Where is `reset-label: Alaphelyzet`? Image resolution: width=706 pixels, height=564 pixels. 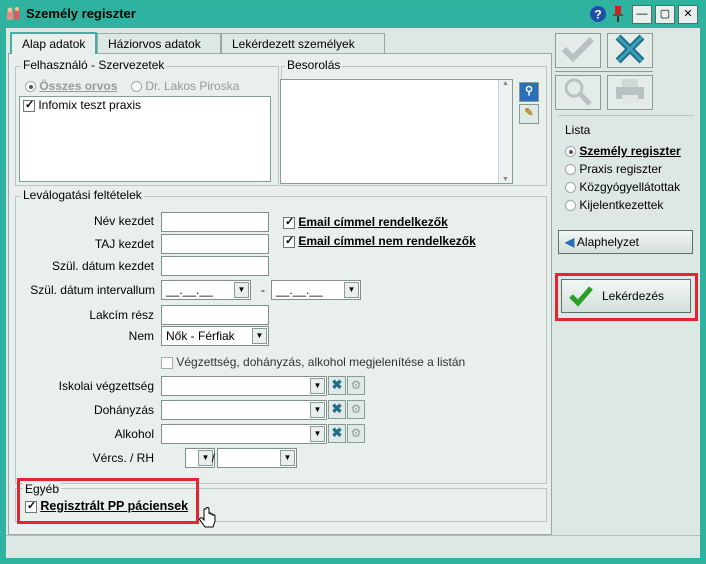 reset-label: Alaphelyzet is located at coordinates (607, 242).